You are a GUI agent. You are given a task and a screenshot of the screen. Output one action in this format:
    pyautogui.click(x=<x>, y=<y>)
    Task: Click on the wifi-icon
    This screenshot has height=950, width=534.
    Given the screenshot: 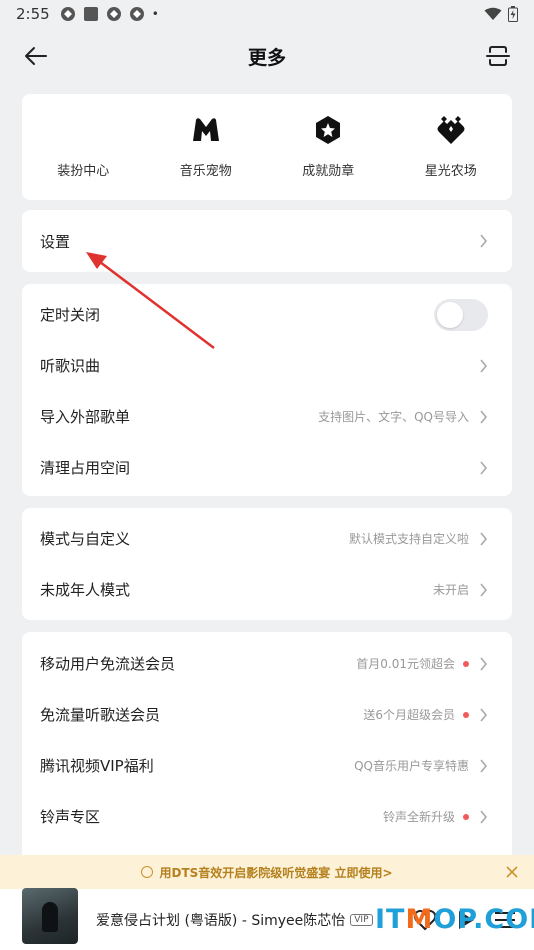 What is the action you would take?
    pyautogui.click(x=493, y=13)
    